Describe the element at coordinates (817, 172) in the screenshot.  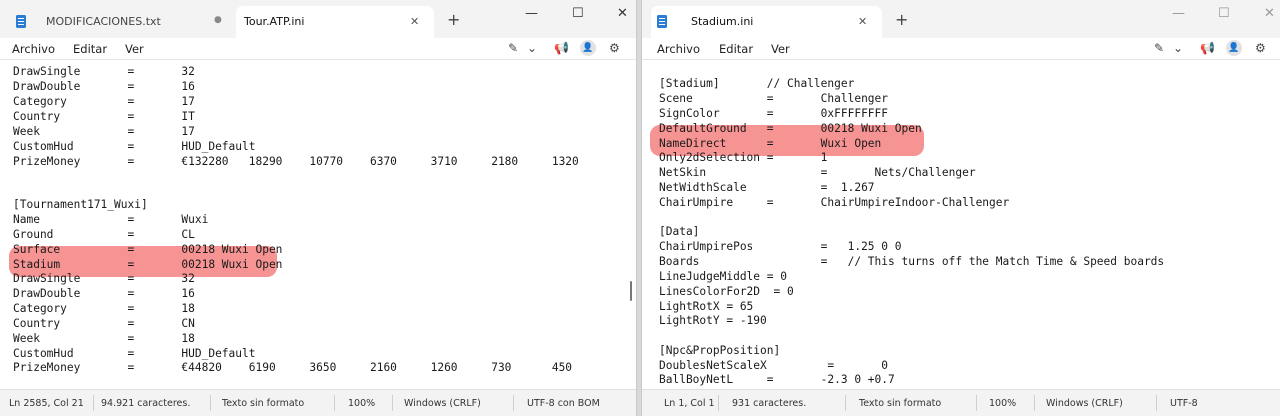
I see `text-line: NetSkin = Nets/Challenger` at that location.